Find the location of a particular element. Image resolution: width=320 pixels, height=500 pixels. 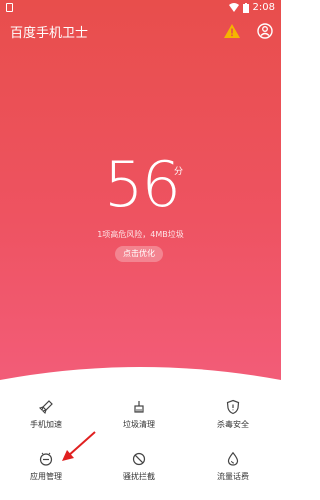

tool-label: 流量话费 is located at coordinates (233, 476).